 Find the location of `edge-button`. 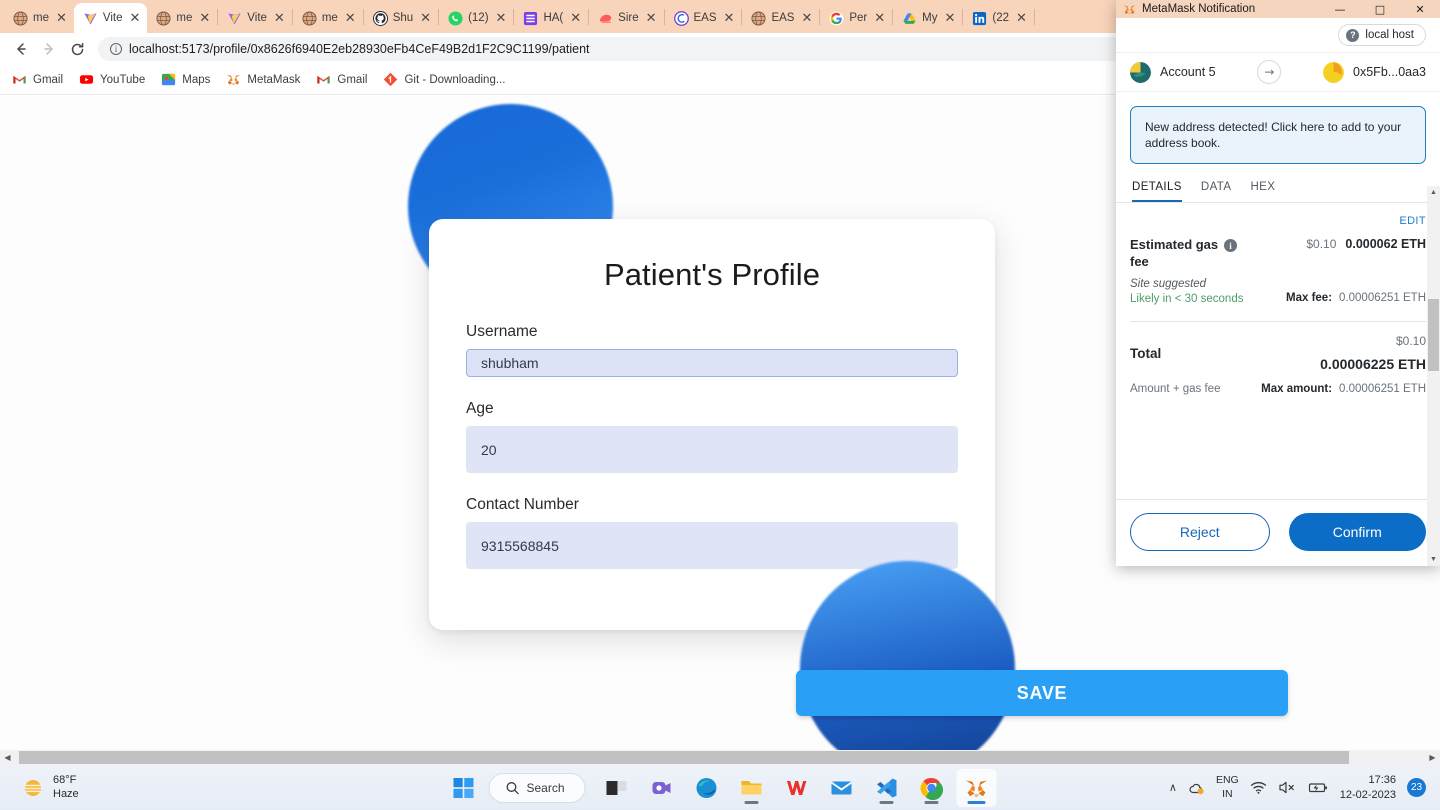

edge-button is located at coordinates (707, 788).